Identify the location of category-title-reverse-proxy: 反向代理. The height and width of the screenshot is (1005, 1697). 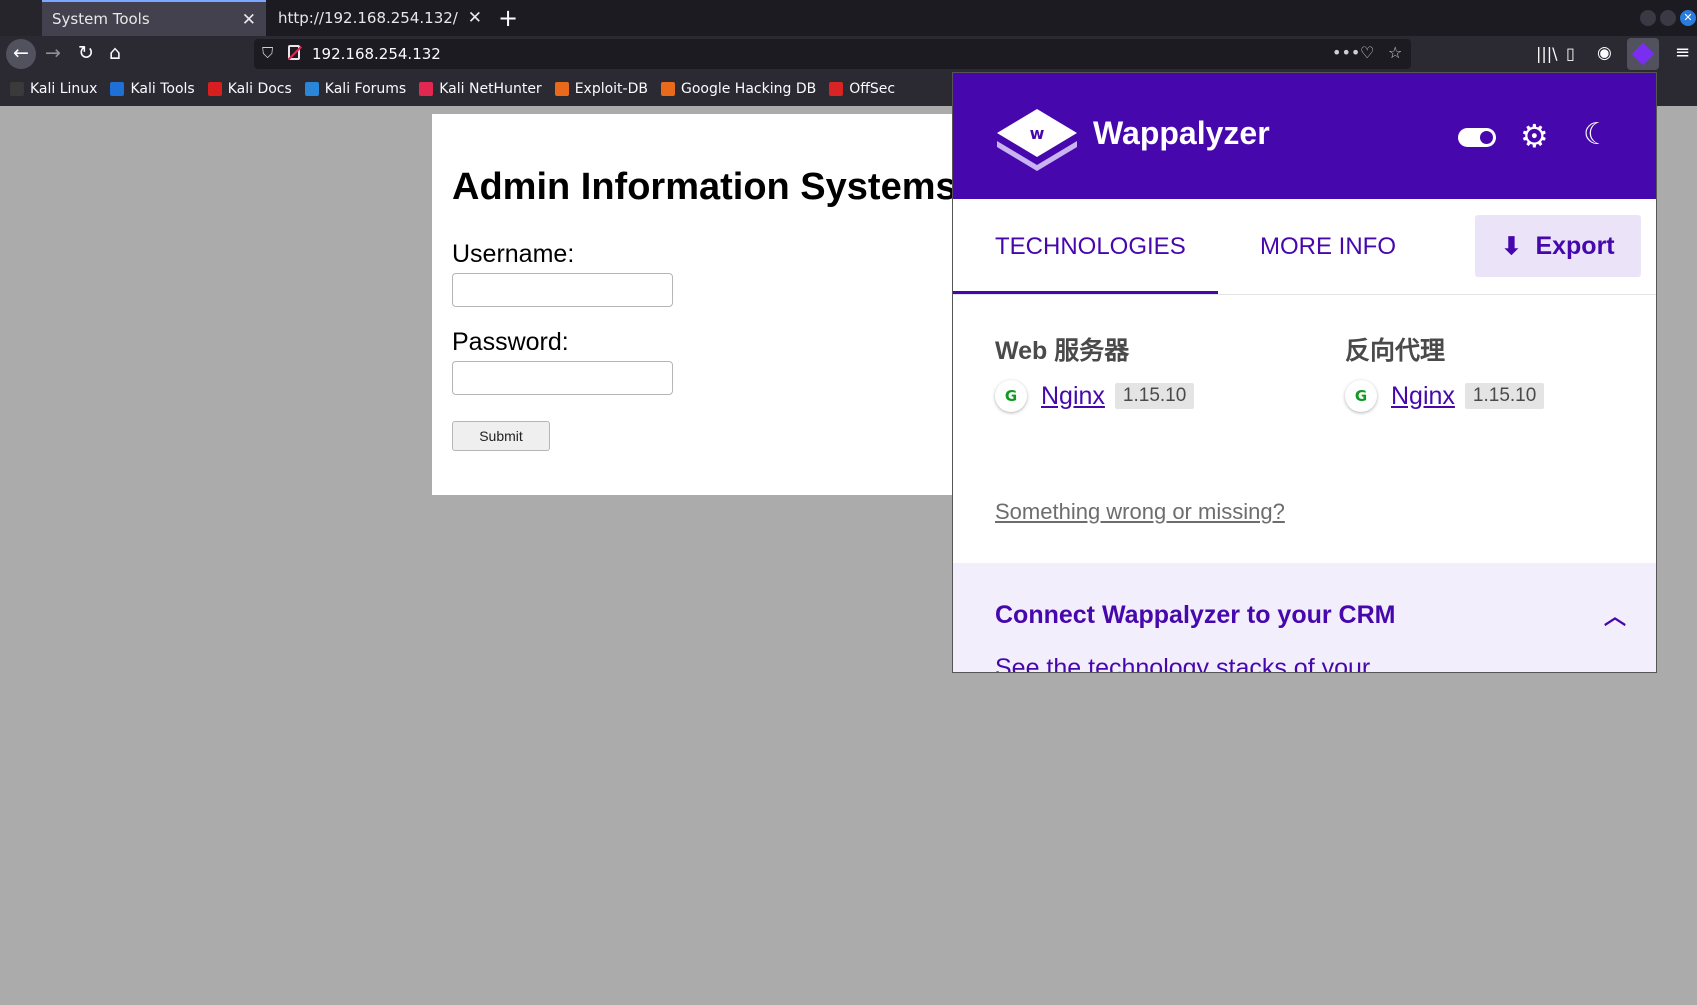
(1395, 351).